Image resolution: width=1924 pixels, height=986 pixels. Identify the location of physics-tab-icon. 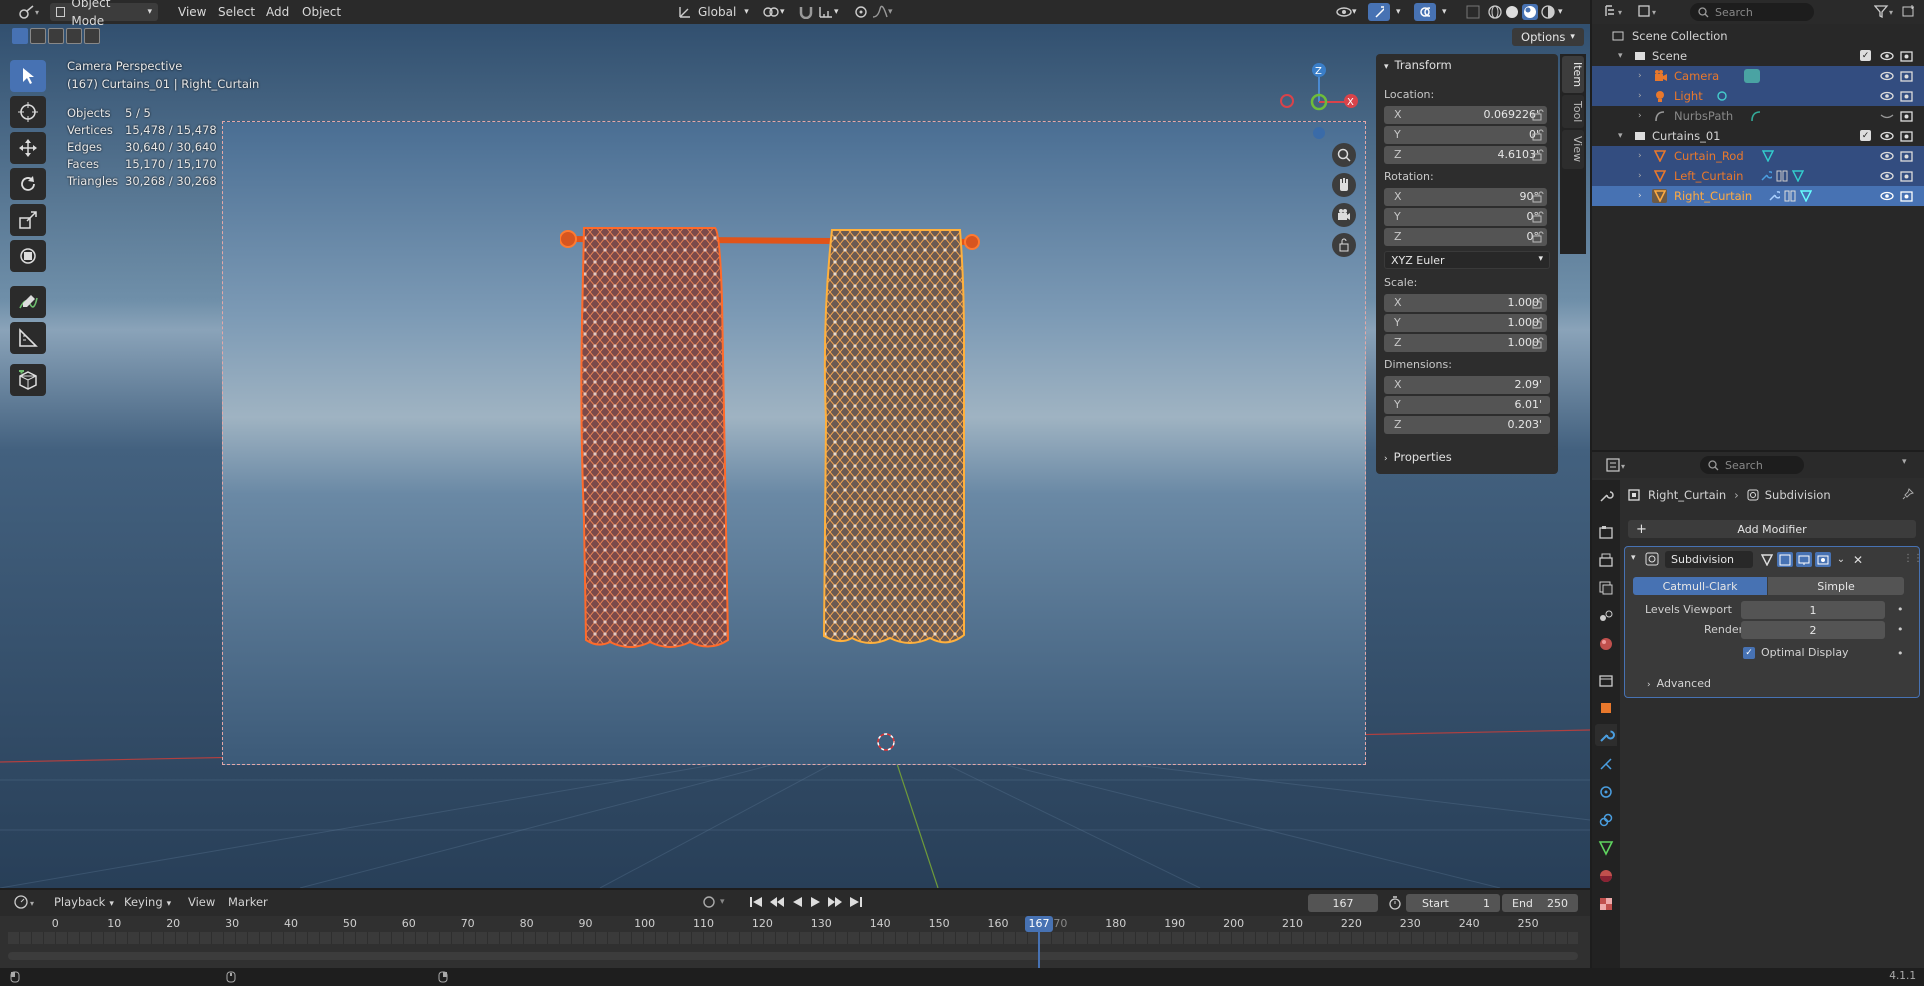
(1606, 792).